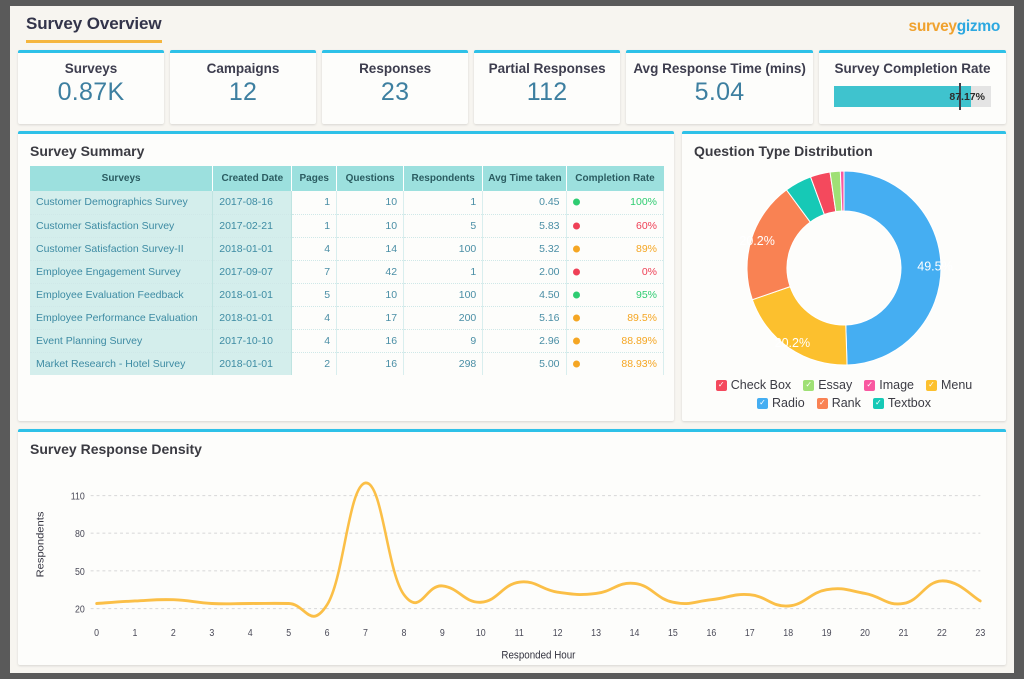 This screenshot has height=679, width=1024. What do you see at coordinates (116, 449) in the screenshot?
I see `survey-response-density-title: Survey Response Density` at bounding box center [116, 449].